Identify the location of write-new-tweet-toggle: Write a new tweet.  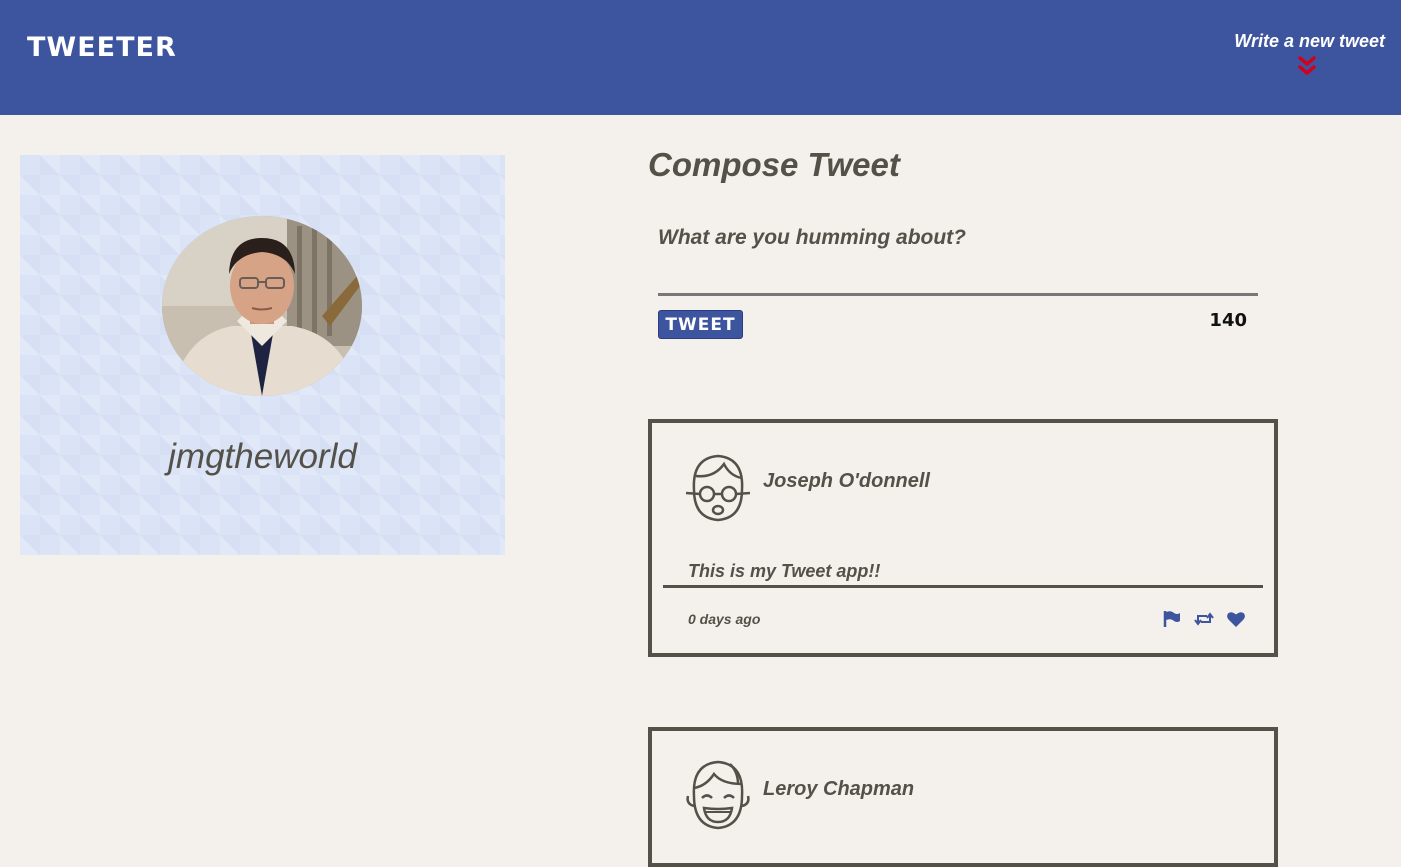
(1300, 53).